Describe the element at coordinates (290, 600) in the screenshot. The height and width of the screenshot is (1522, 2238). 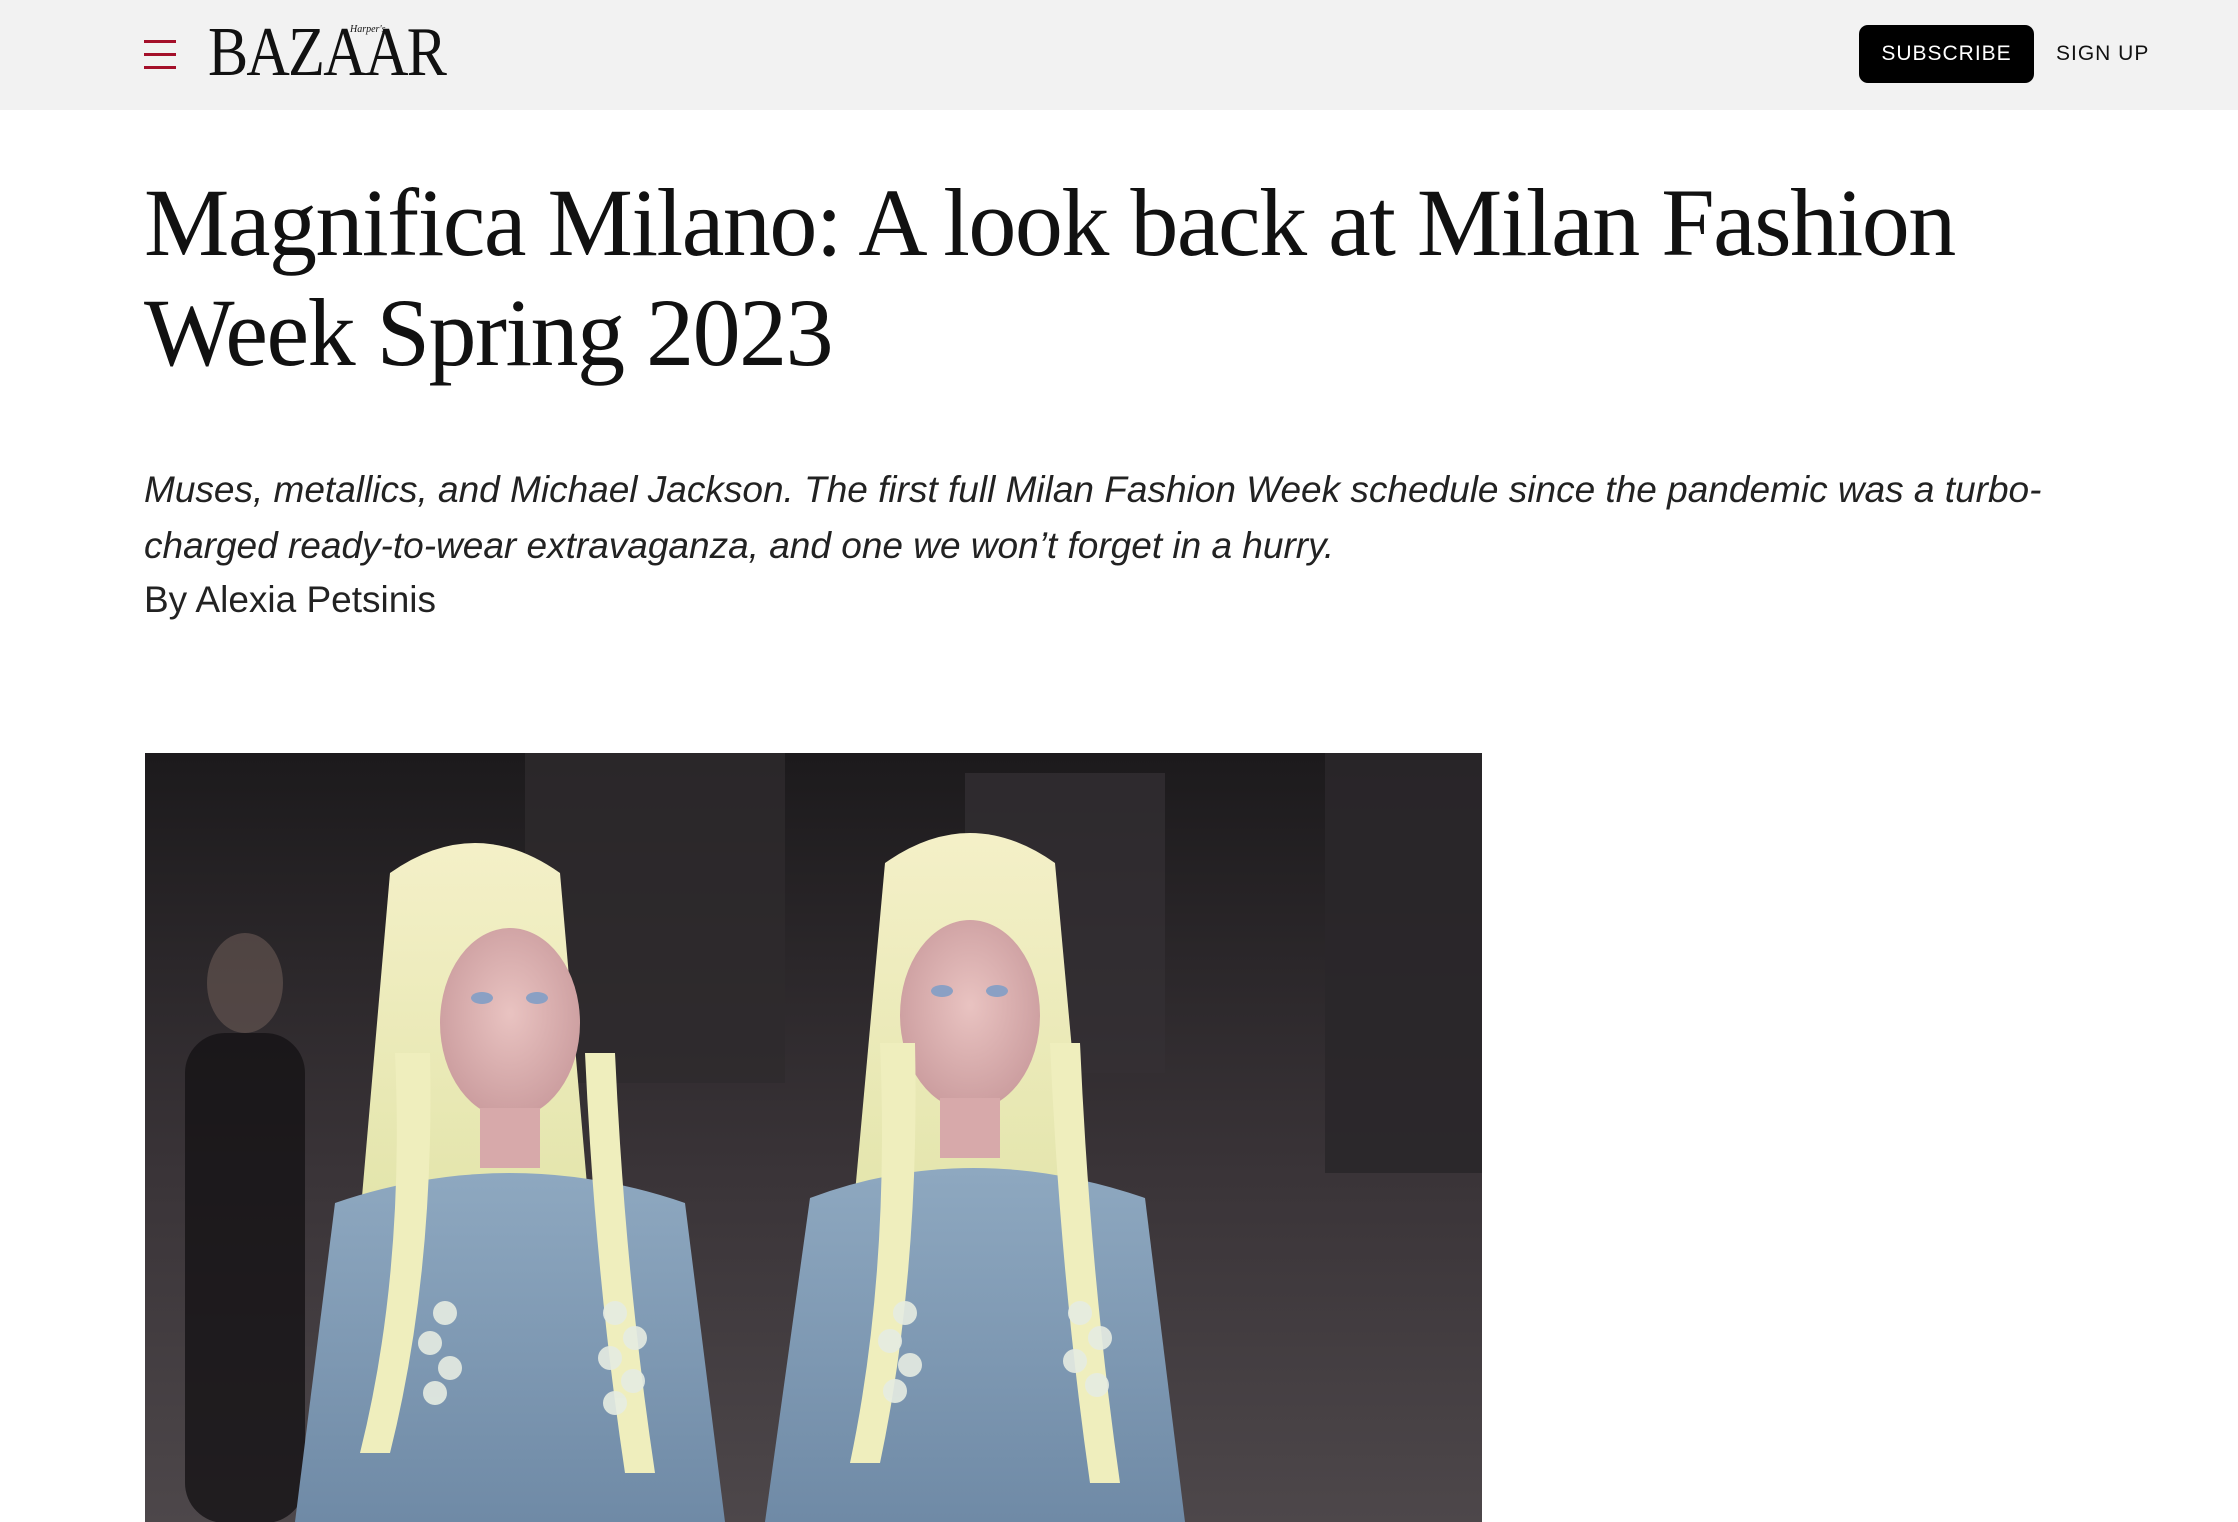
I see `article-byline: By Alexia Petsinis` at that location.